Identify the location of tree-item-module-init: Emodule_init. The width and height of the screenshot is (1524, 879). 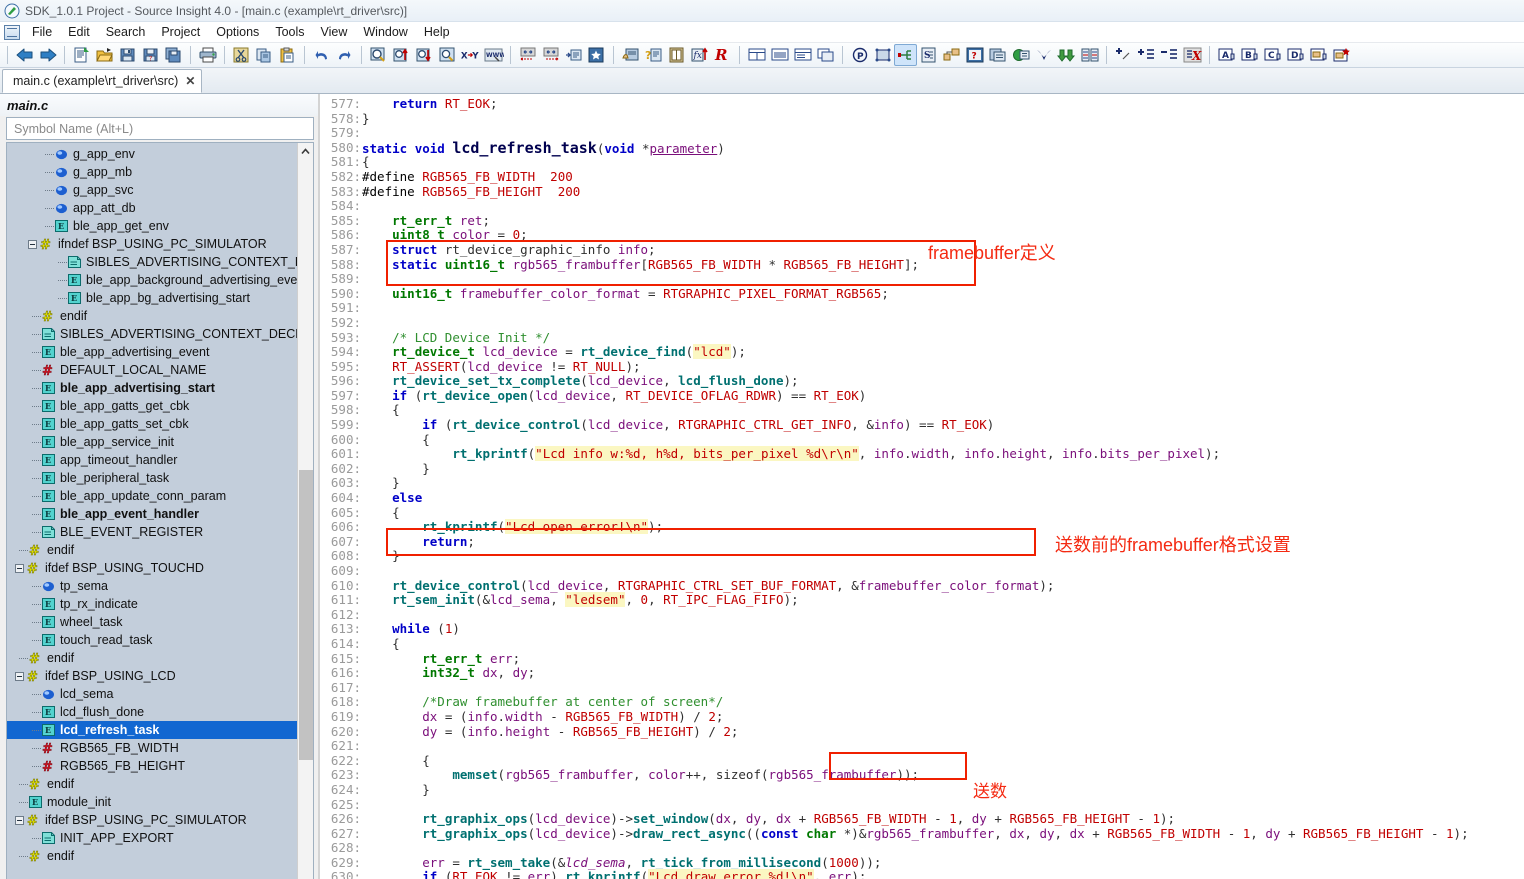
(152, 802).